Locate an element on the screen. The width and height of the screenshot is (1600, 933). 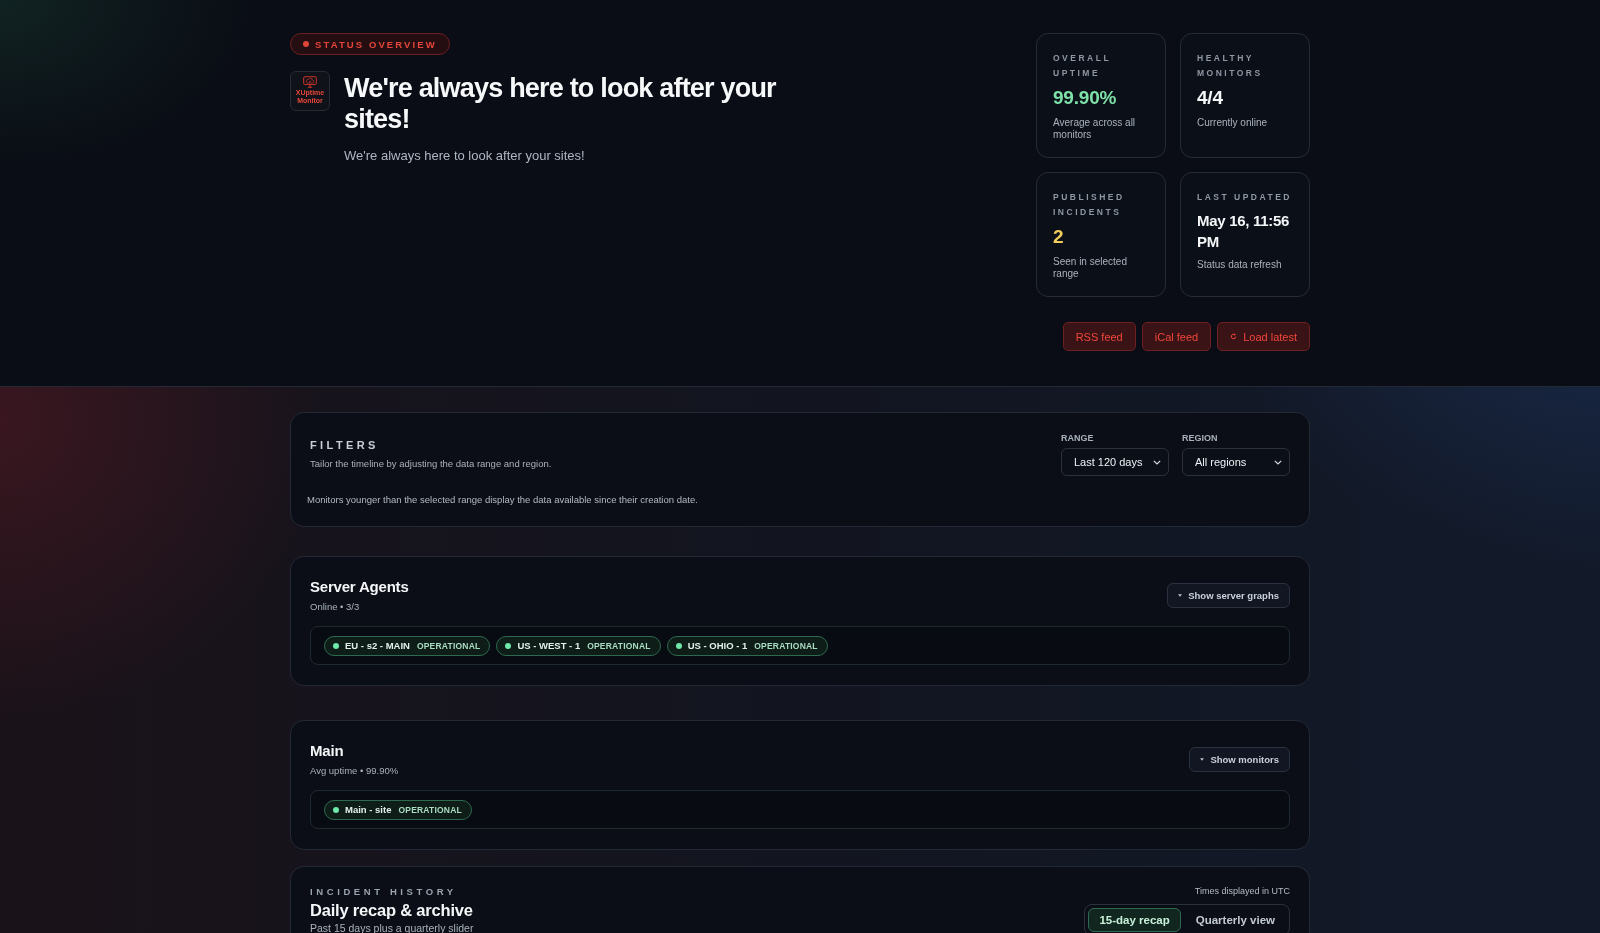
section-title: Daily recap & archive is located at coordinates (392, 910).